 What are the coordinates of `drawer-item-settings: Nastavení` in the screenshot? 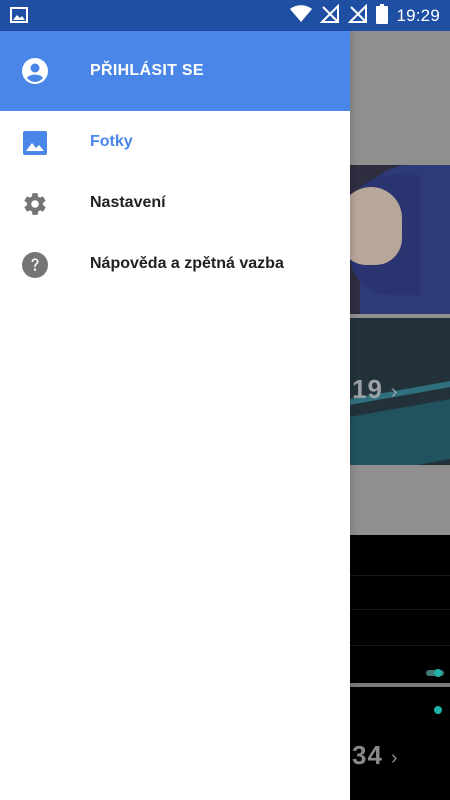 It's located at (175, 202).